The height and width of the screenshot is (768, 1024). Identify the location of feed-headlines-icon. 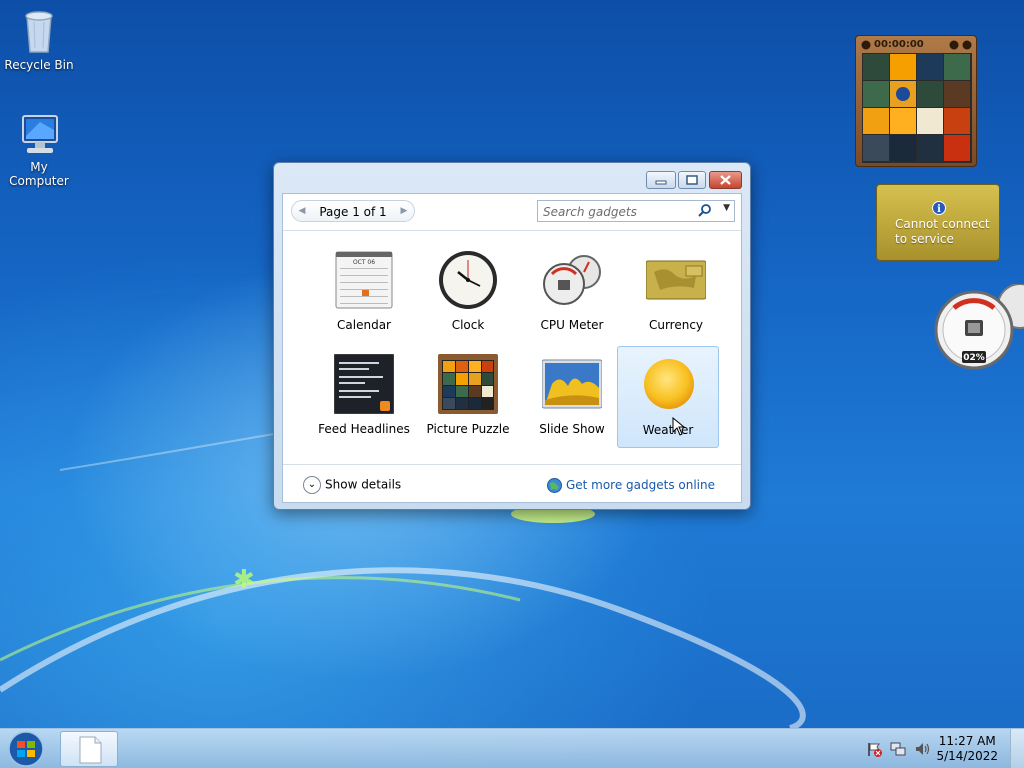
(364, 384).